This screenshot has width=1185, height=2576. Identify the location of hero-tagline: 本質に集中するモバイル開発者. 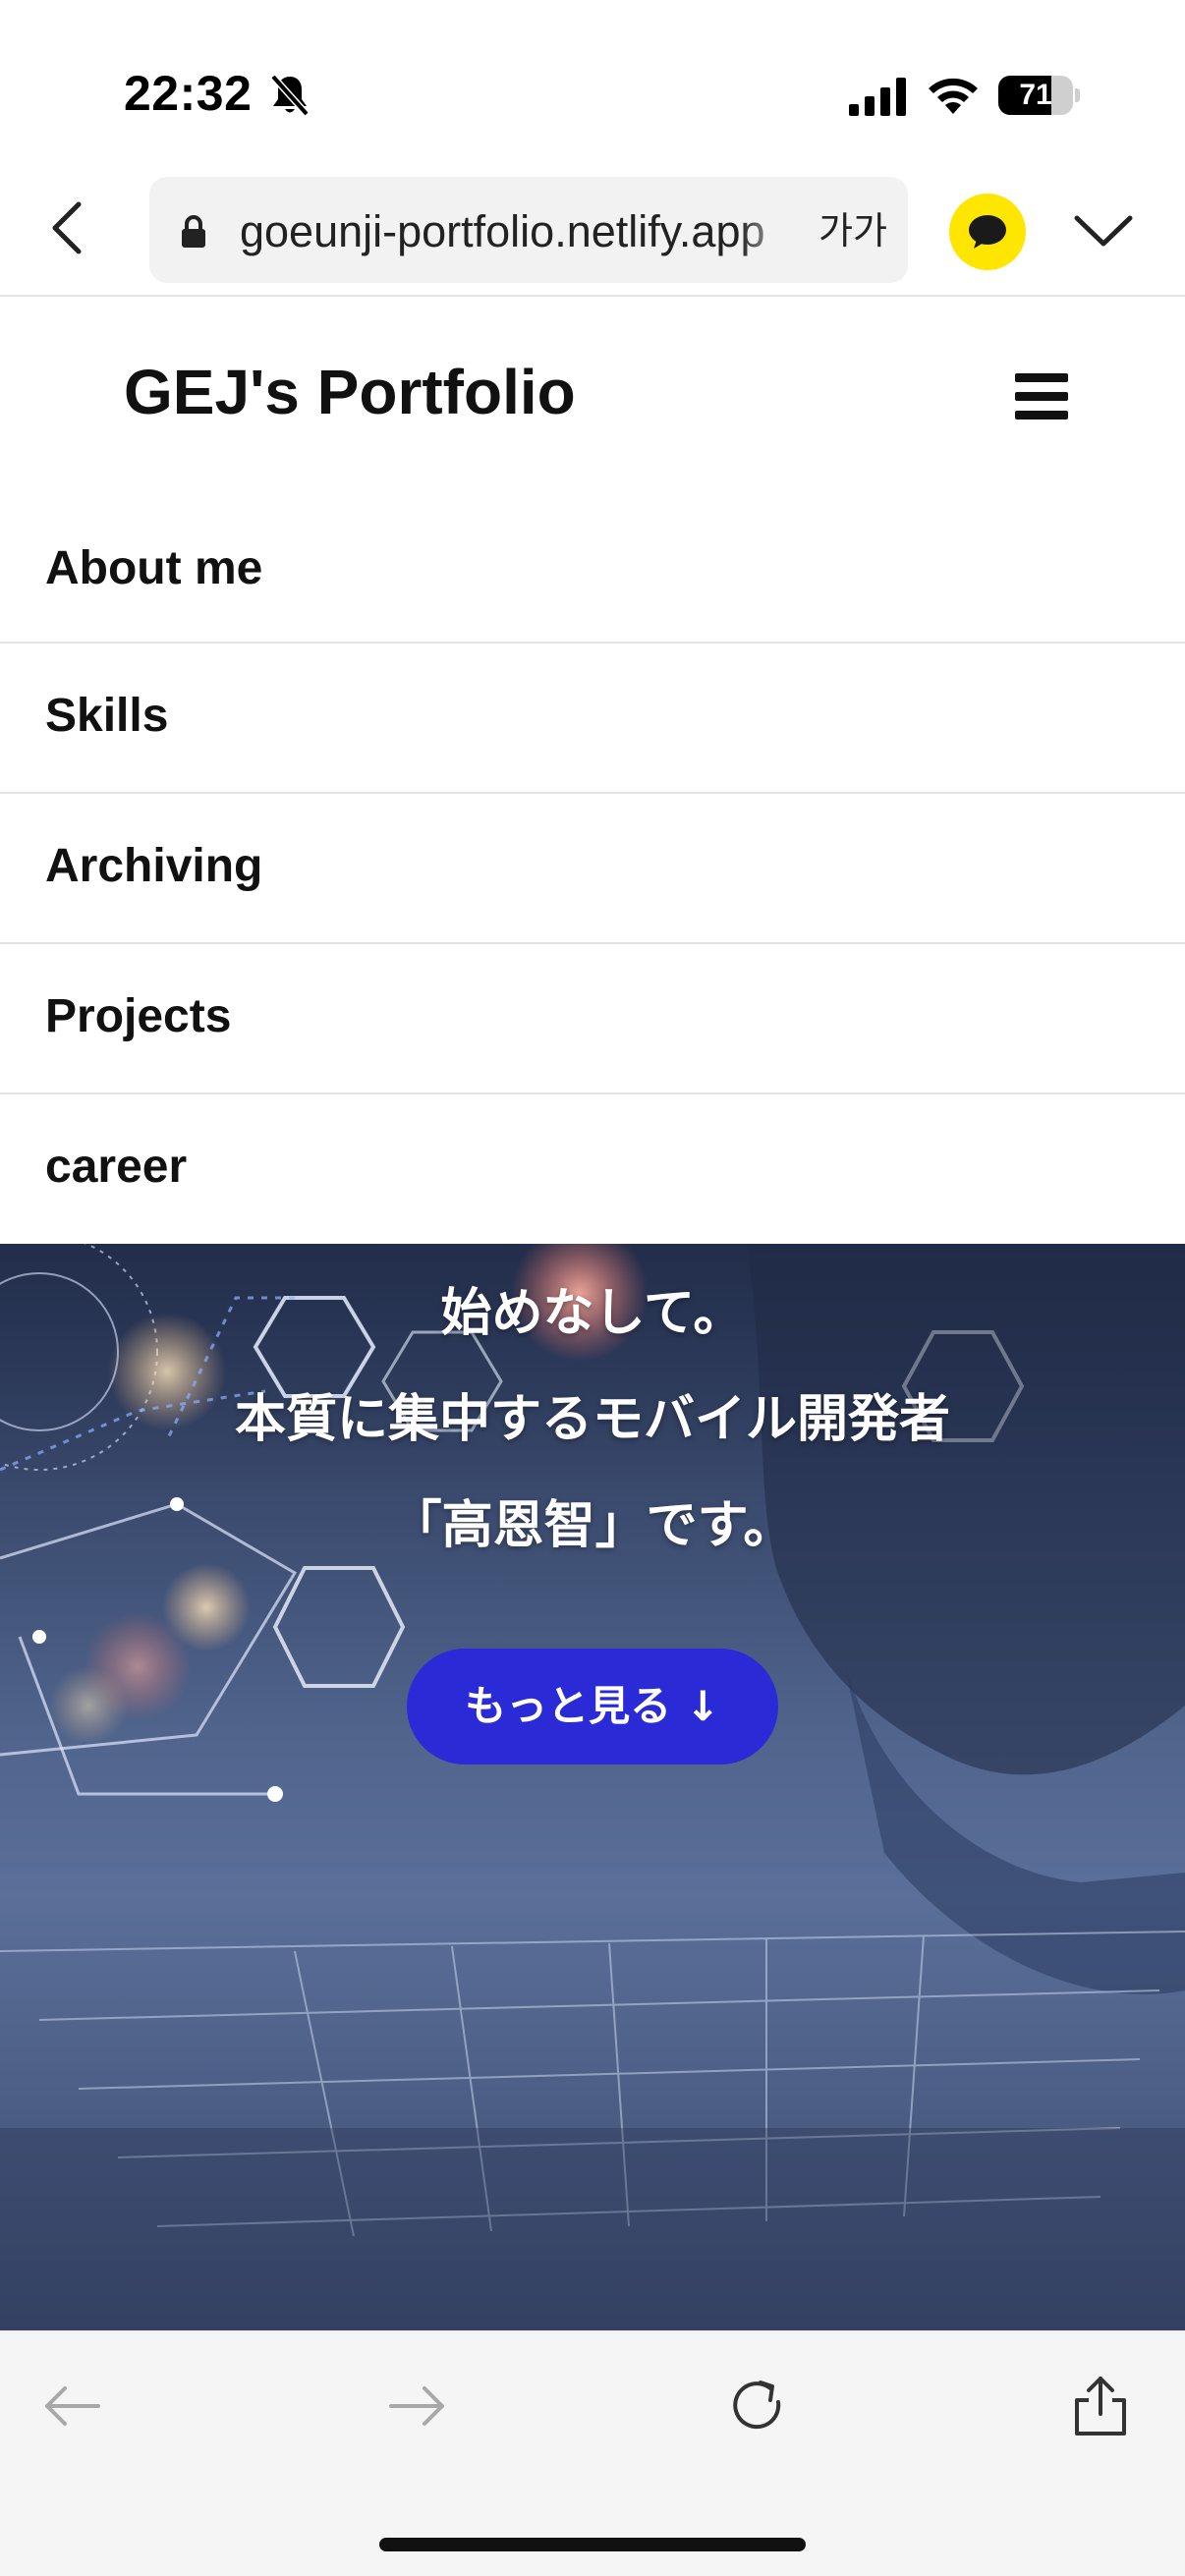
(592, 1419).